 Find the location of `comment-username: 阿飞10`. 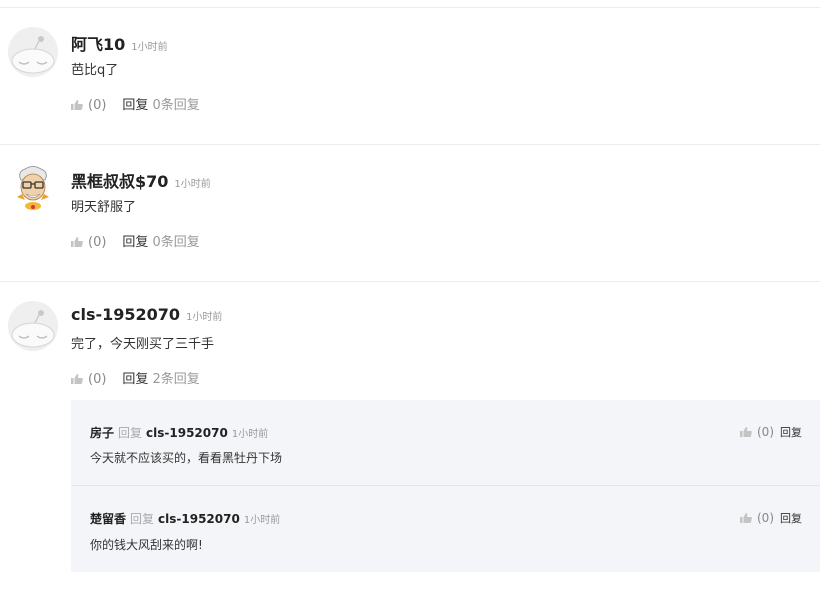

comment-username: 阿飞10 is located at coordinates (98, 44).